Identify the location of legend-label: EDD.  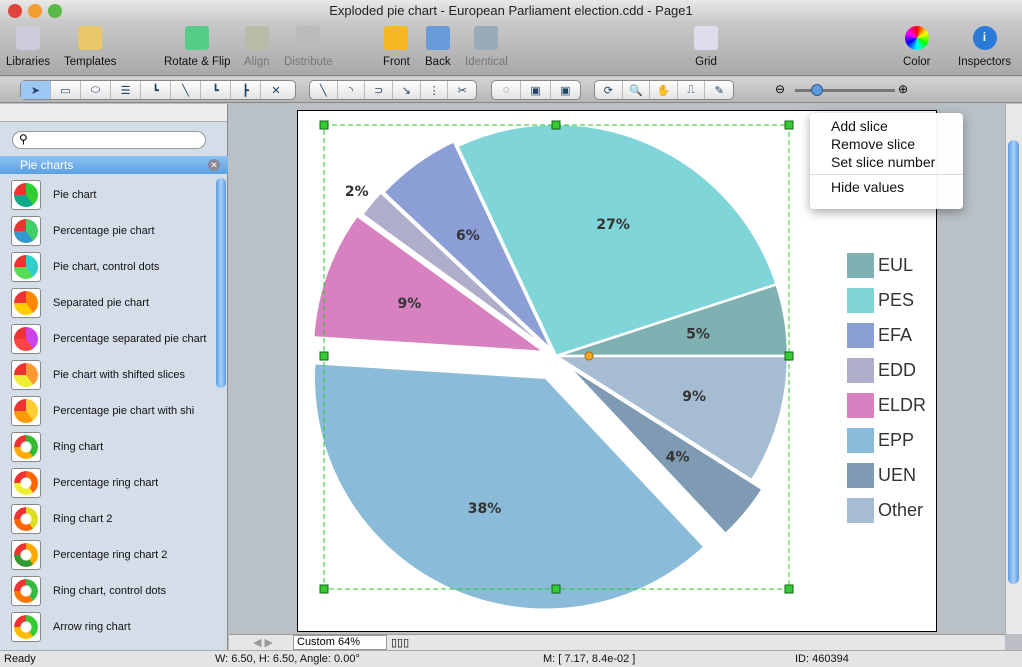
(897, 370).